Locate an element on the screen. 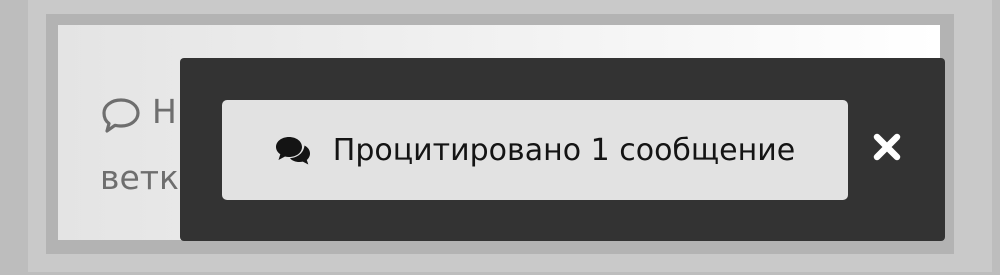 The width and height of the screenshot is (1000, 275). quoted-messages-label: Процитировано 1 сообщение is located at coordinates (564, 150).